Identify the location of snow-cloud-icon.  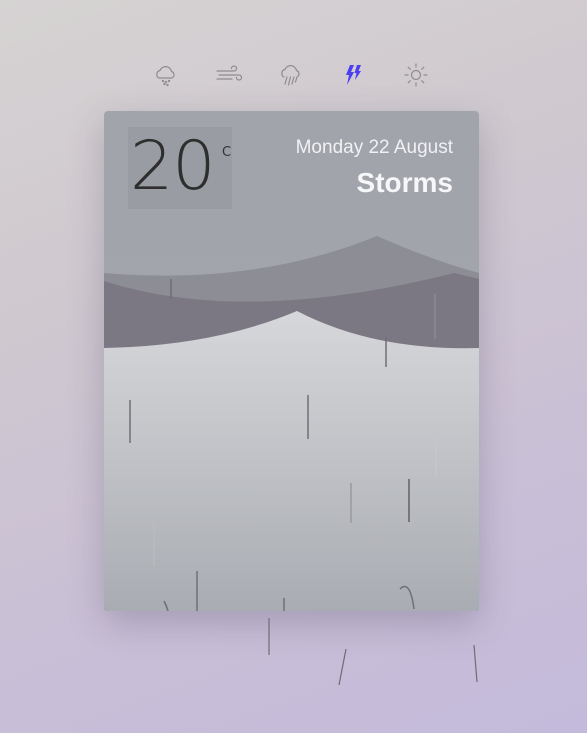
(166, 75).